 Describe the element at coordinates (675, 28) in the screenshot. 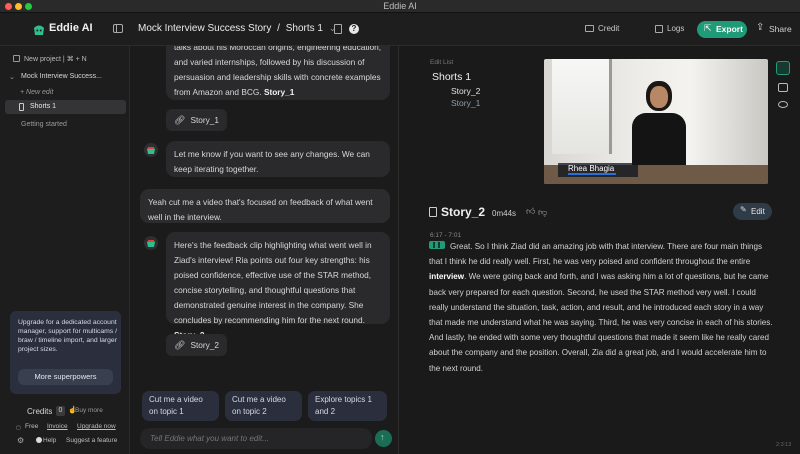

I see `logs-button: Logs` at that location.